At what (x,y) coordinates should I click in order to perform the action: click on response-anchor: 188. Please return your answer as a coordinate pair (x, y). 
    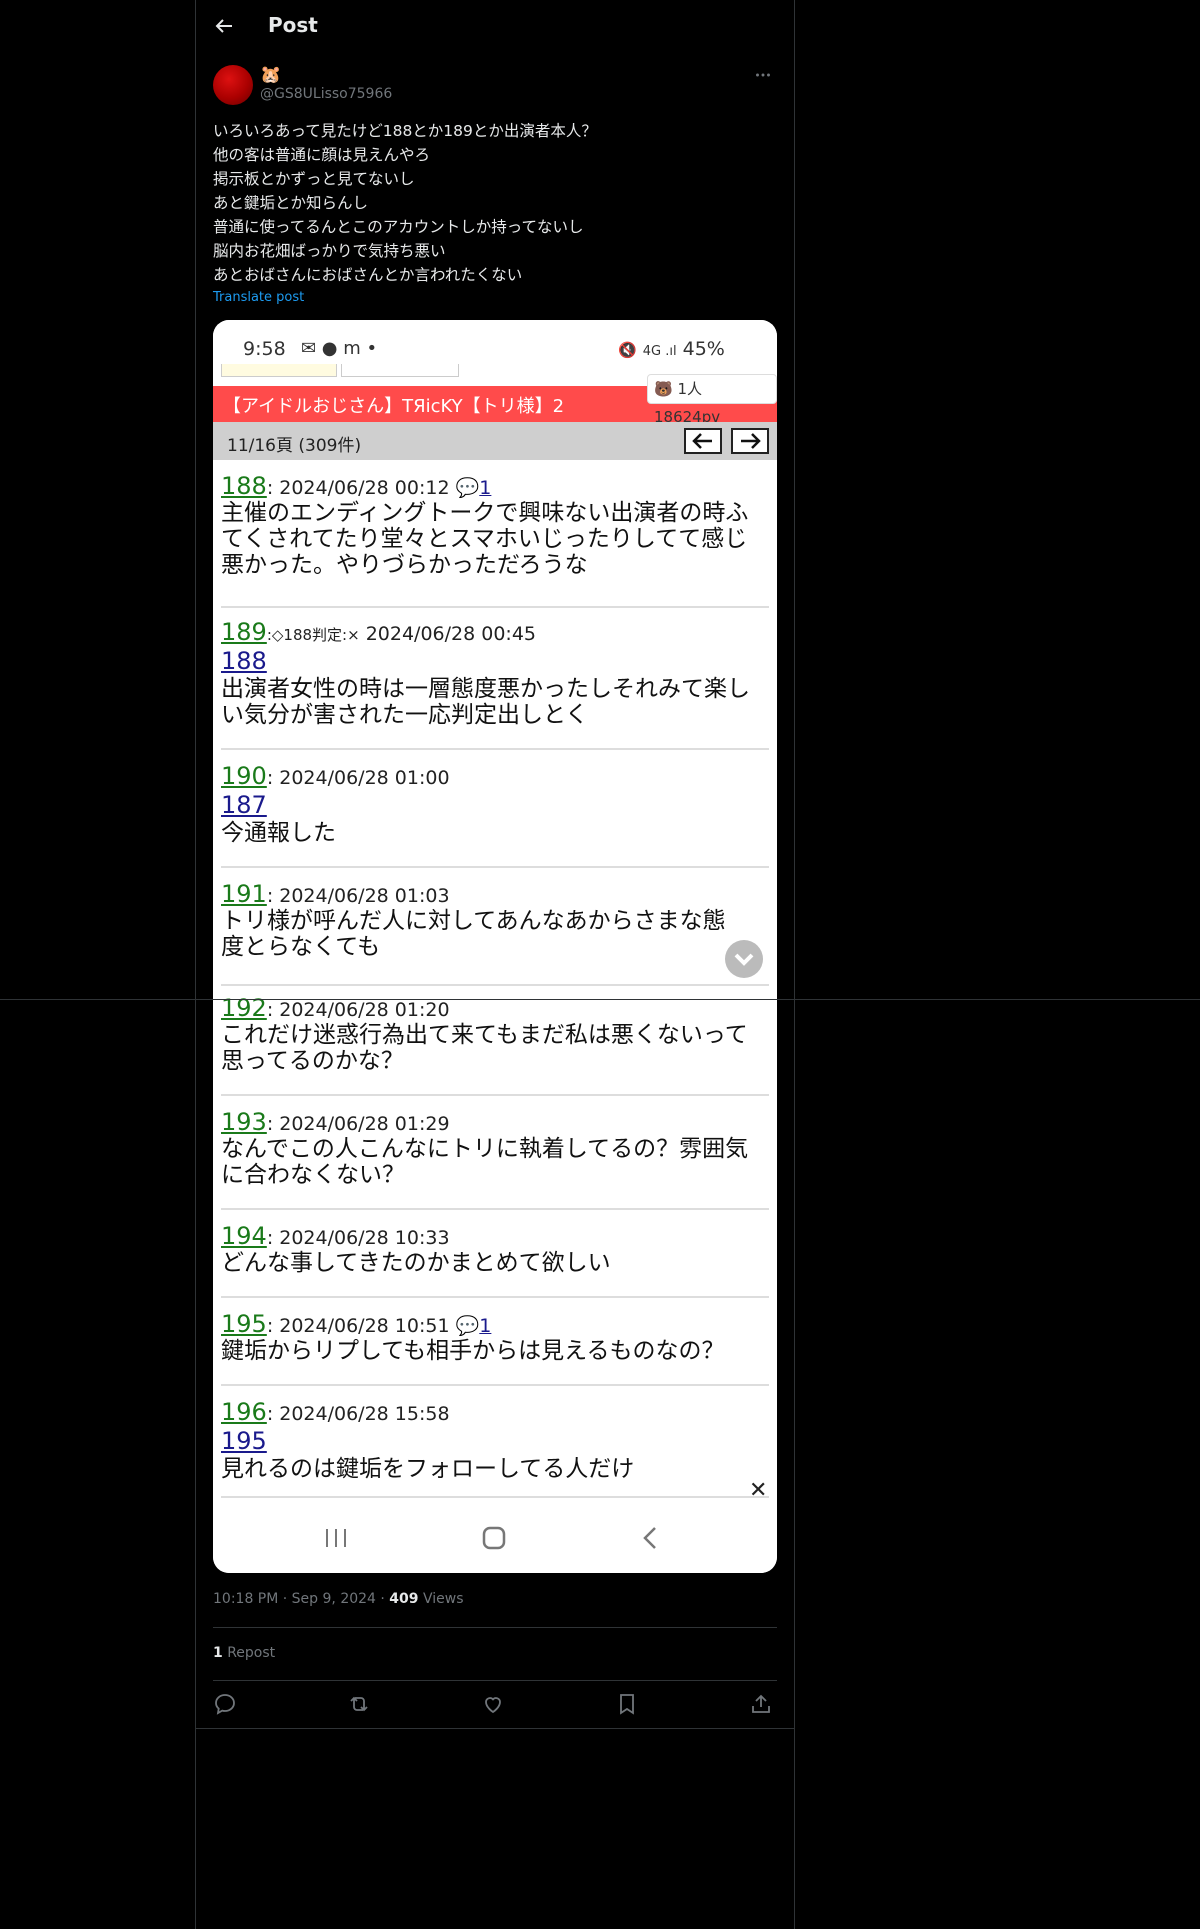
    Looking at the image, I should click on (495, 661).